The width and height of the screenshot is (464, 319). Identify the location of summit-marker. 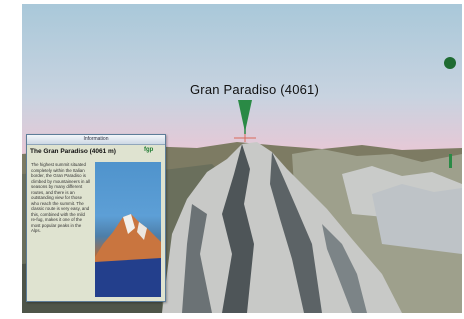
(245, 121).